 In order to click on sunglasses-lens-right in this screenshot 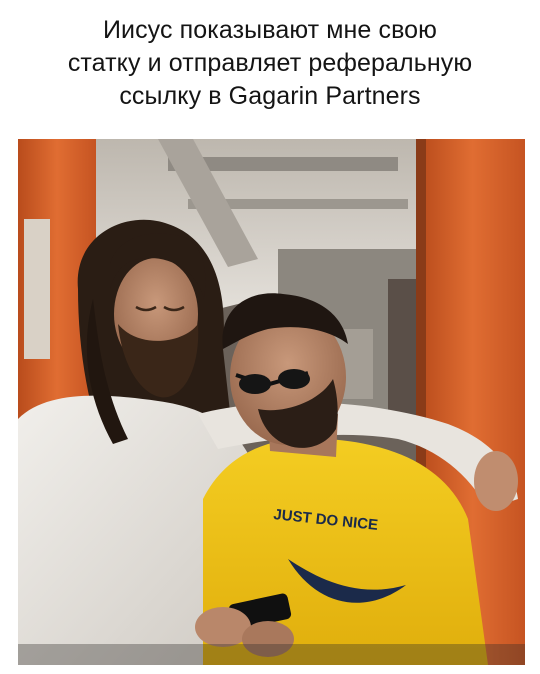, I will do `click(294, 379)`.